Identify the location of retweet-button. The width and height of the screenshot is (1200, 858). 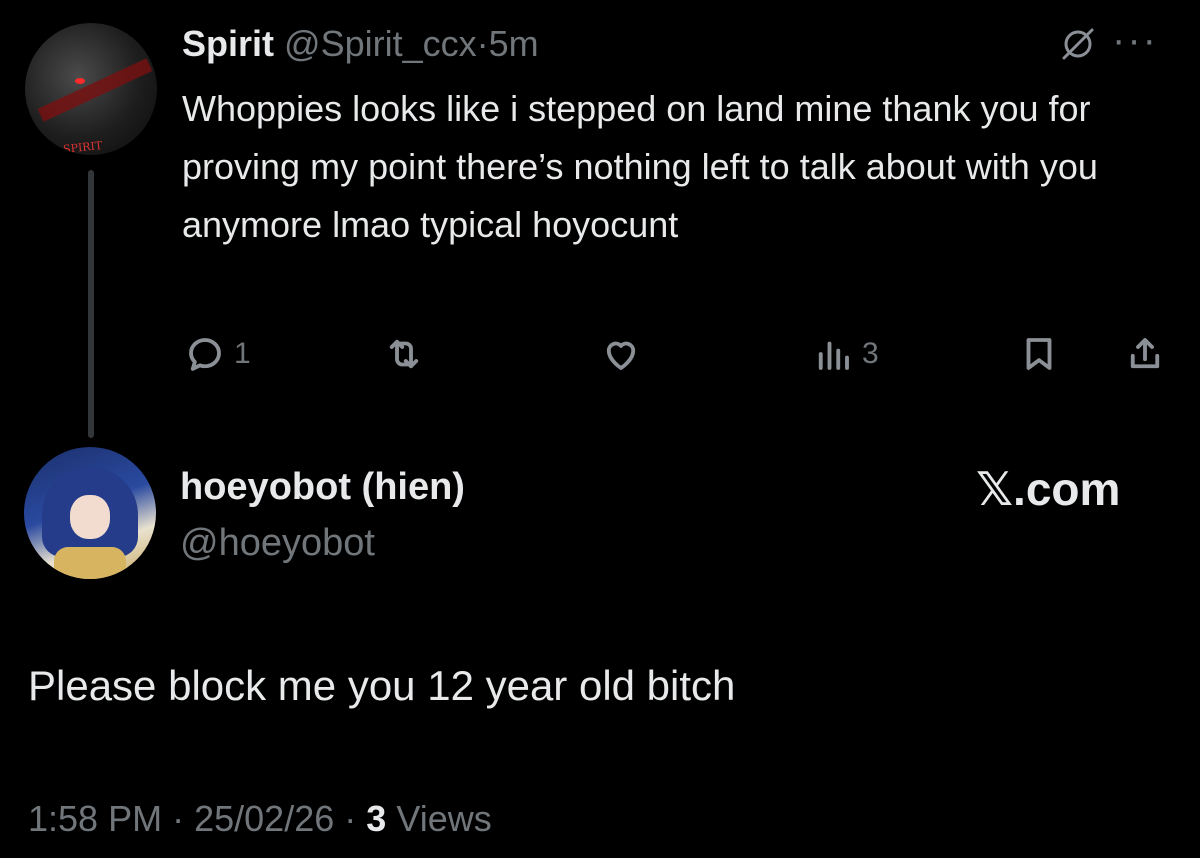
(404, 354).